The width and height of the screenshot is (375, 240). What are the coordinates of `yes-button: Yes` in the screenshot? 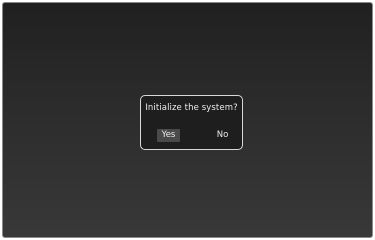 It's located at (168, 135).